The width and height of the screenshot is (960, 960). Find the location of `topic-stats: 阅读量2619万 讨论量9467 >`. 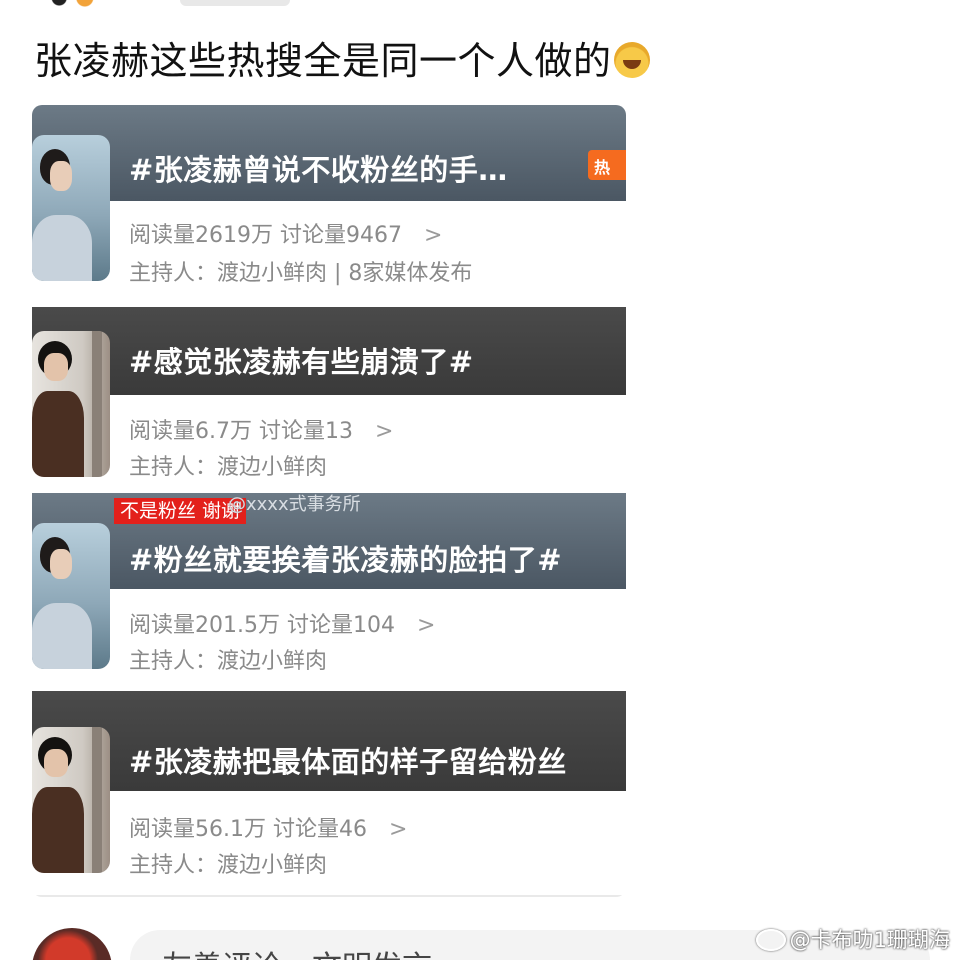

topic-stats: 阅读量2619万 讨论量9467 > is located at coordinates (285, 233).